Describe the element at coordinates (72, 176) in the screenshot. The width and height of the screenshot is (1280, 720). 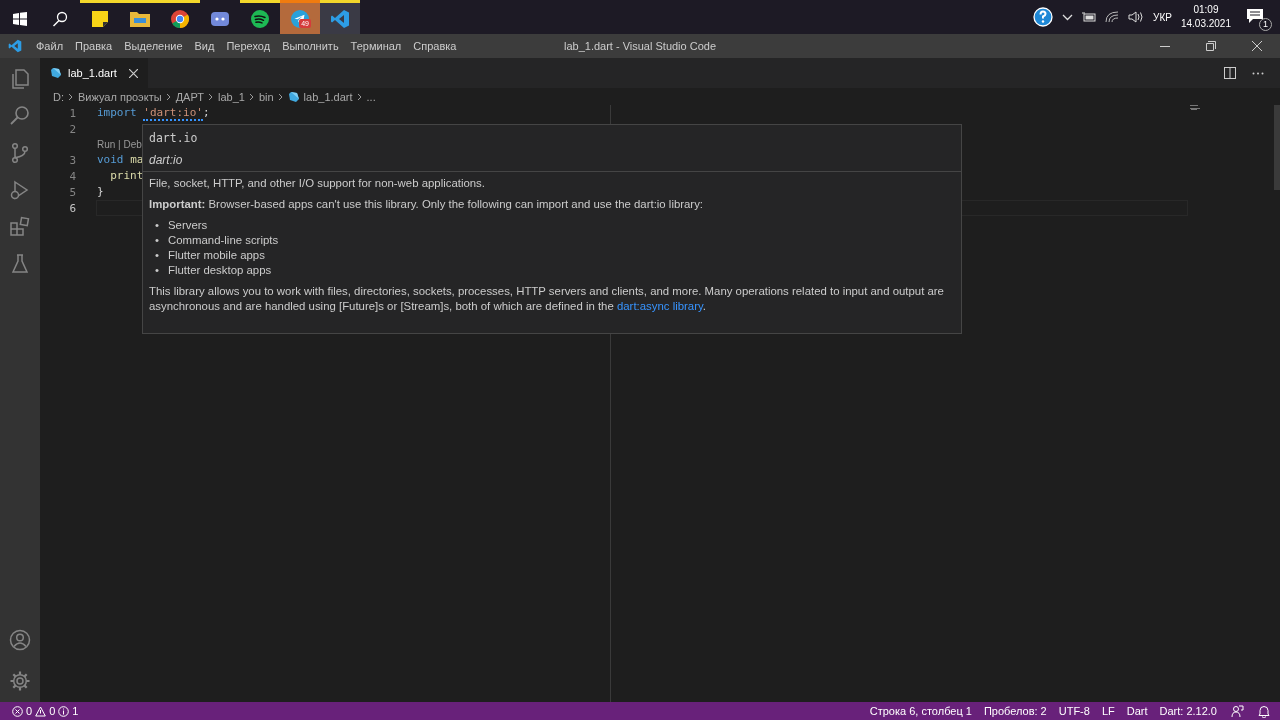
I see `line-number: 4` at that location.